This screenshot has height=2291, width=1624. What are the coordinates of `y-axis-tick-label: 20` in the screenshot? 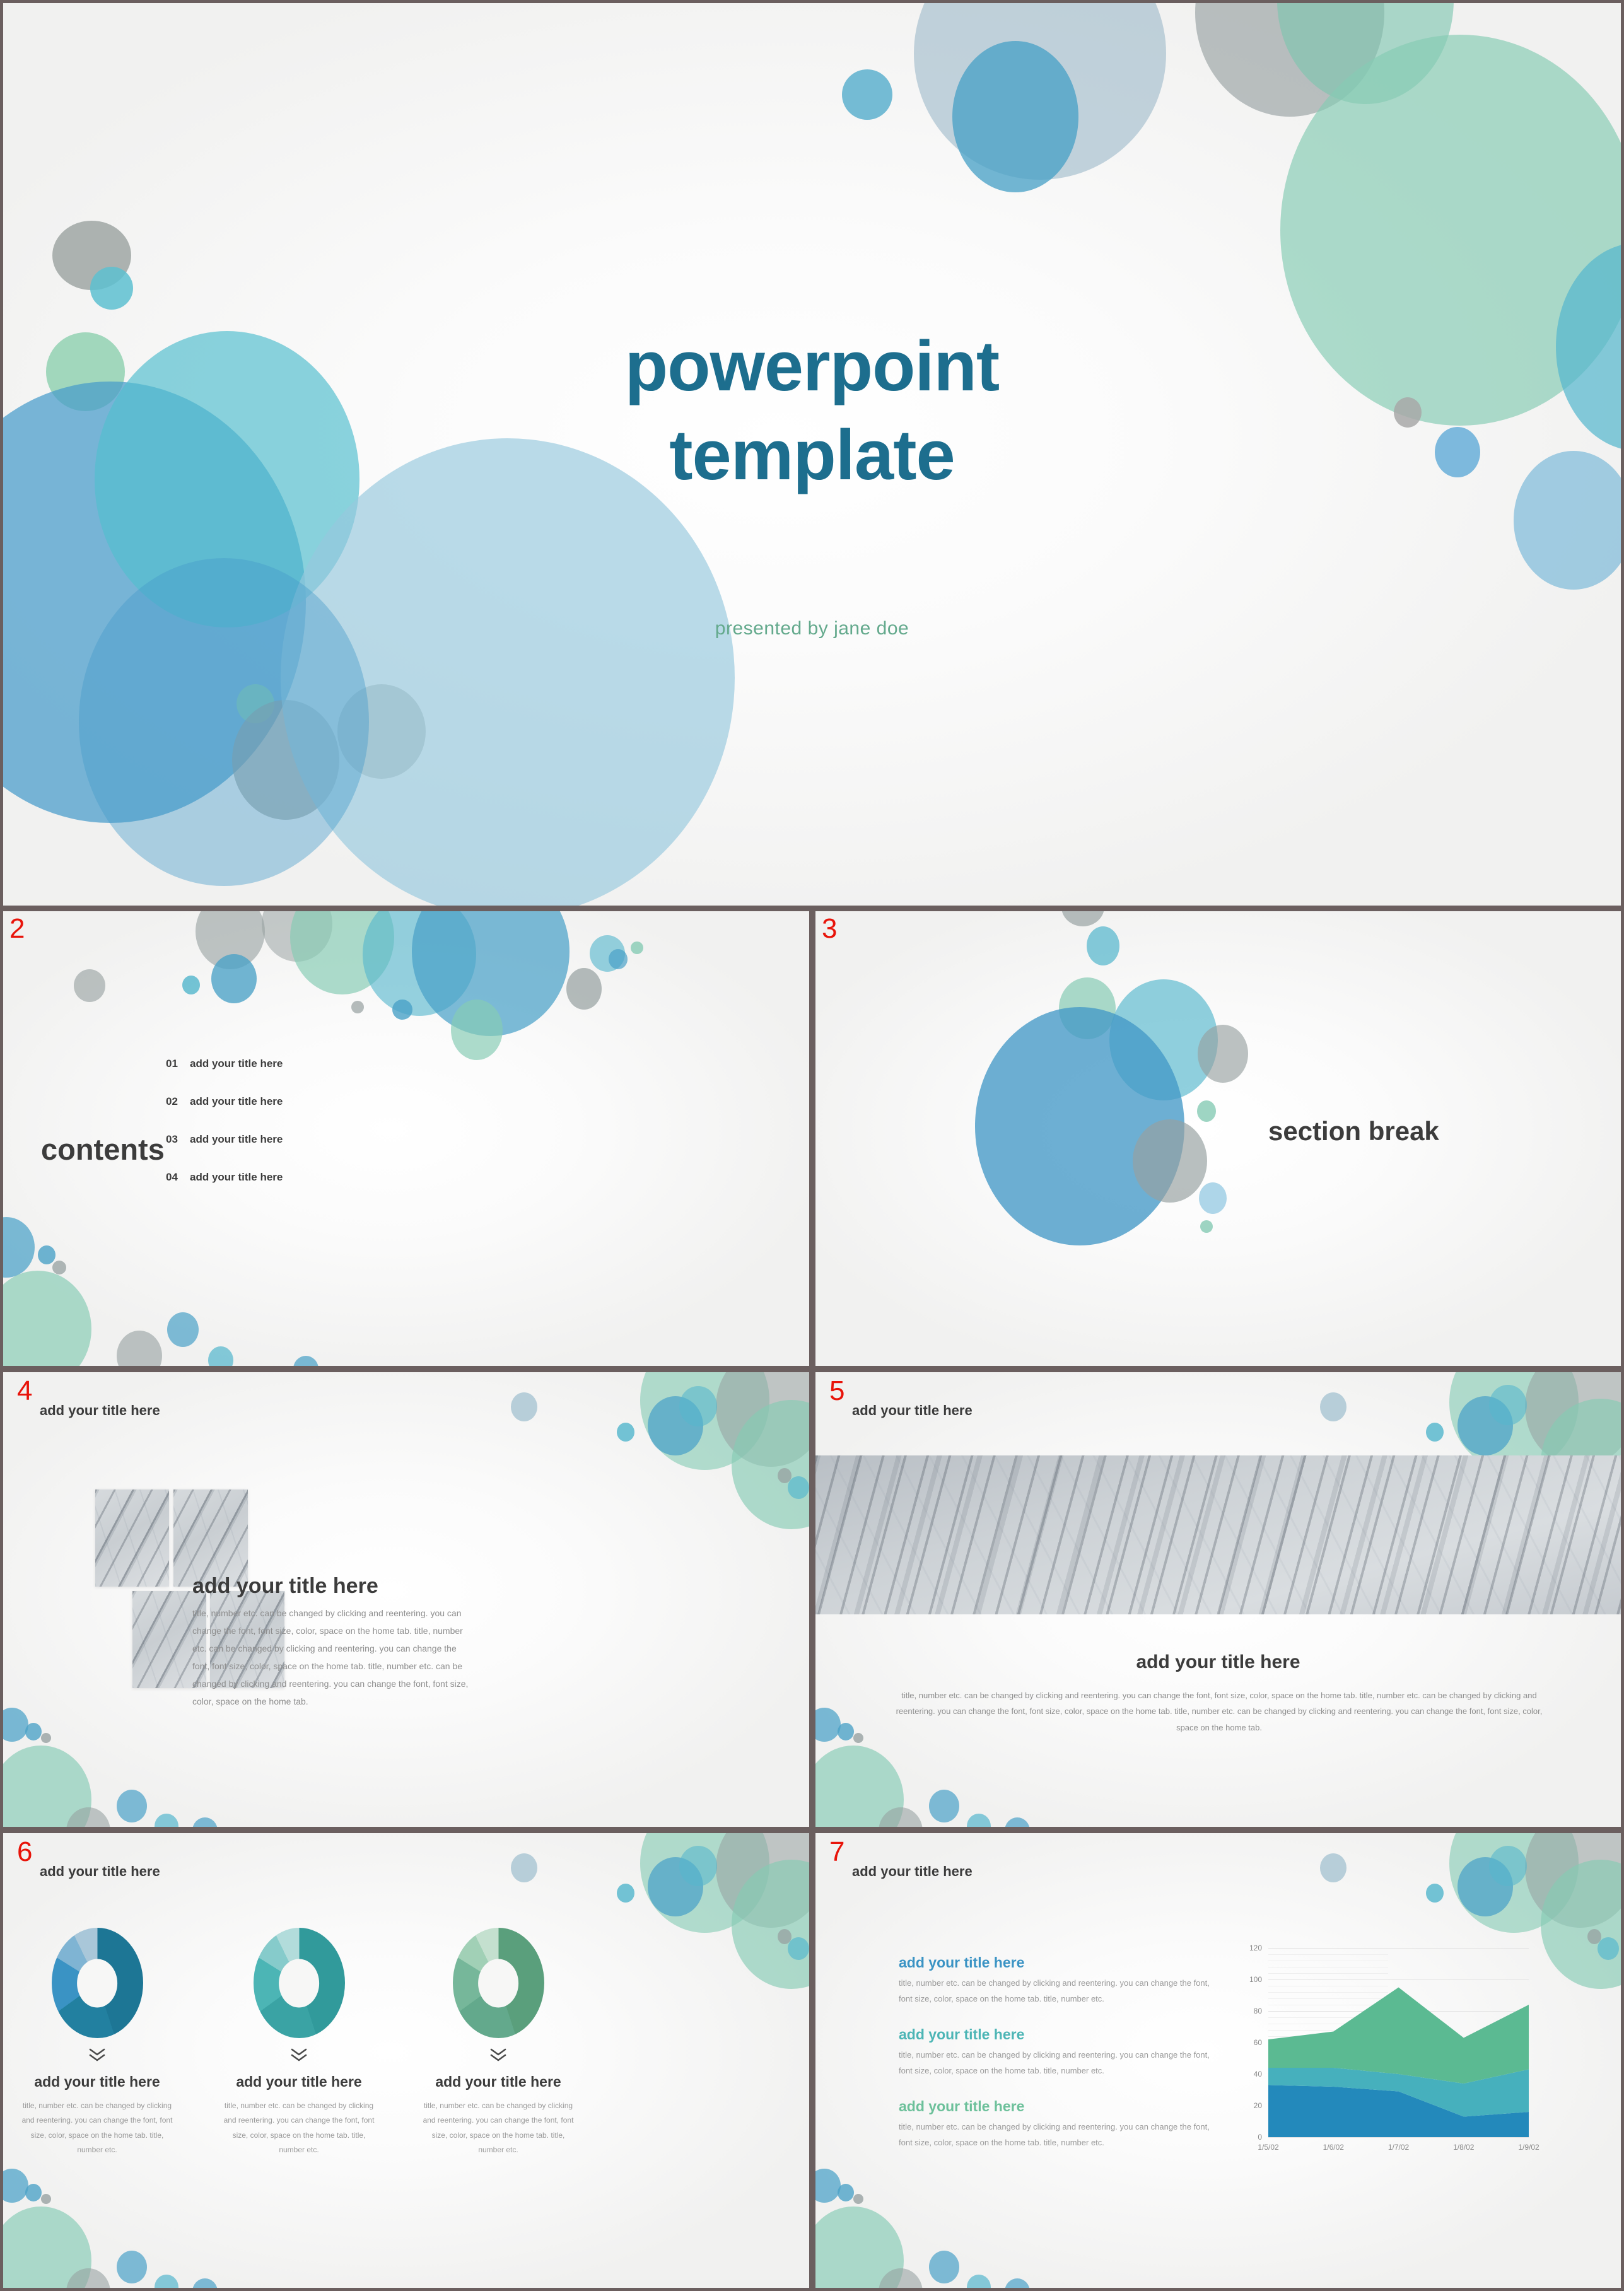 It's located at (1258, 2105).